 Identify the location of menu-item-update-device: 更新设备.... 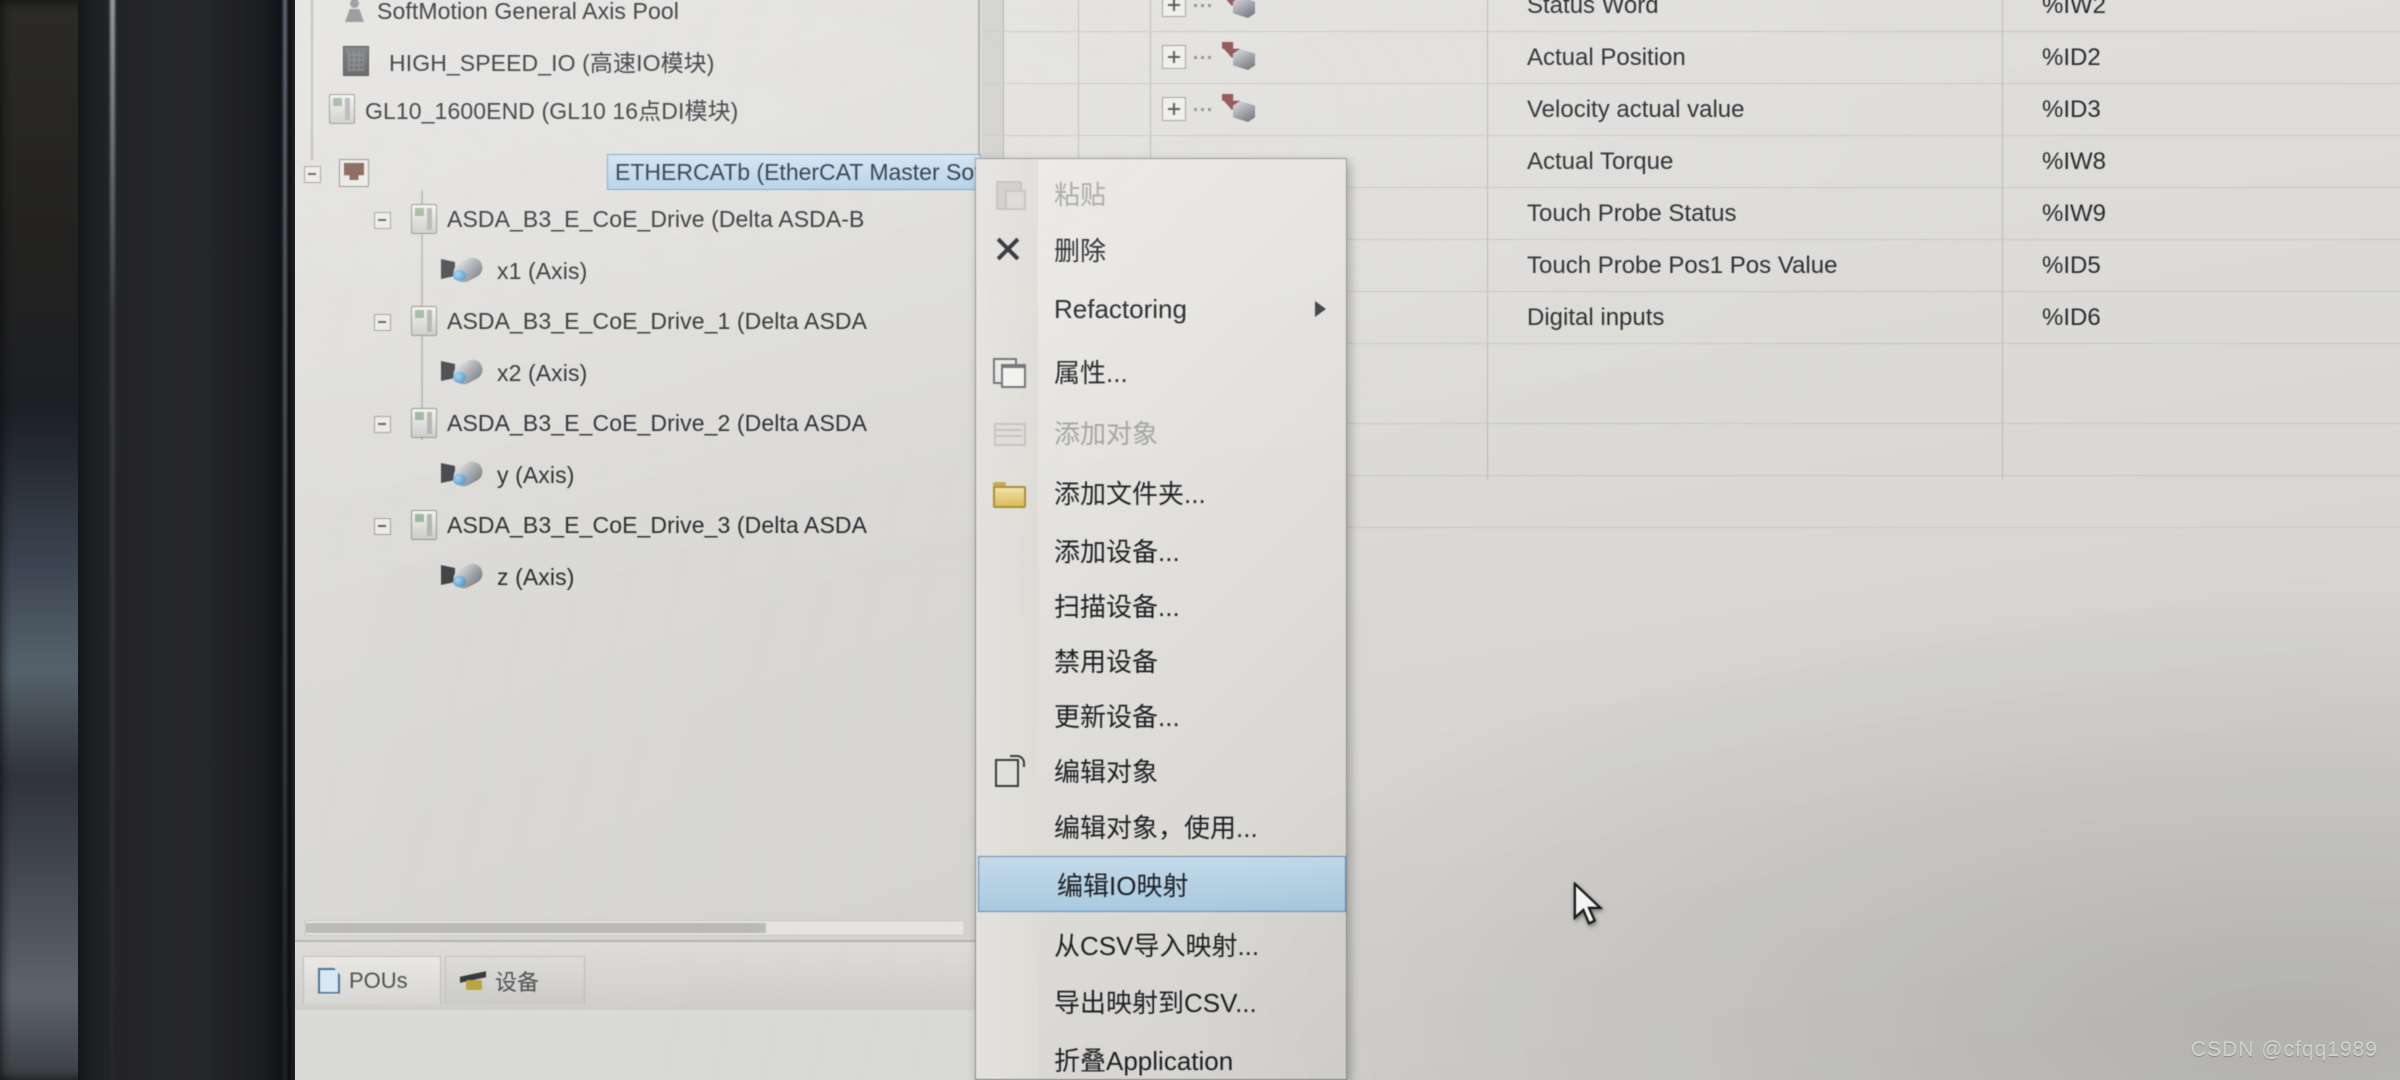
(1162, 715).